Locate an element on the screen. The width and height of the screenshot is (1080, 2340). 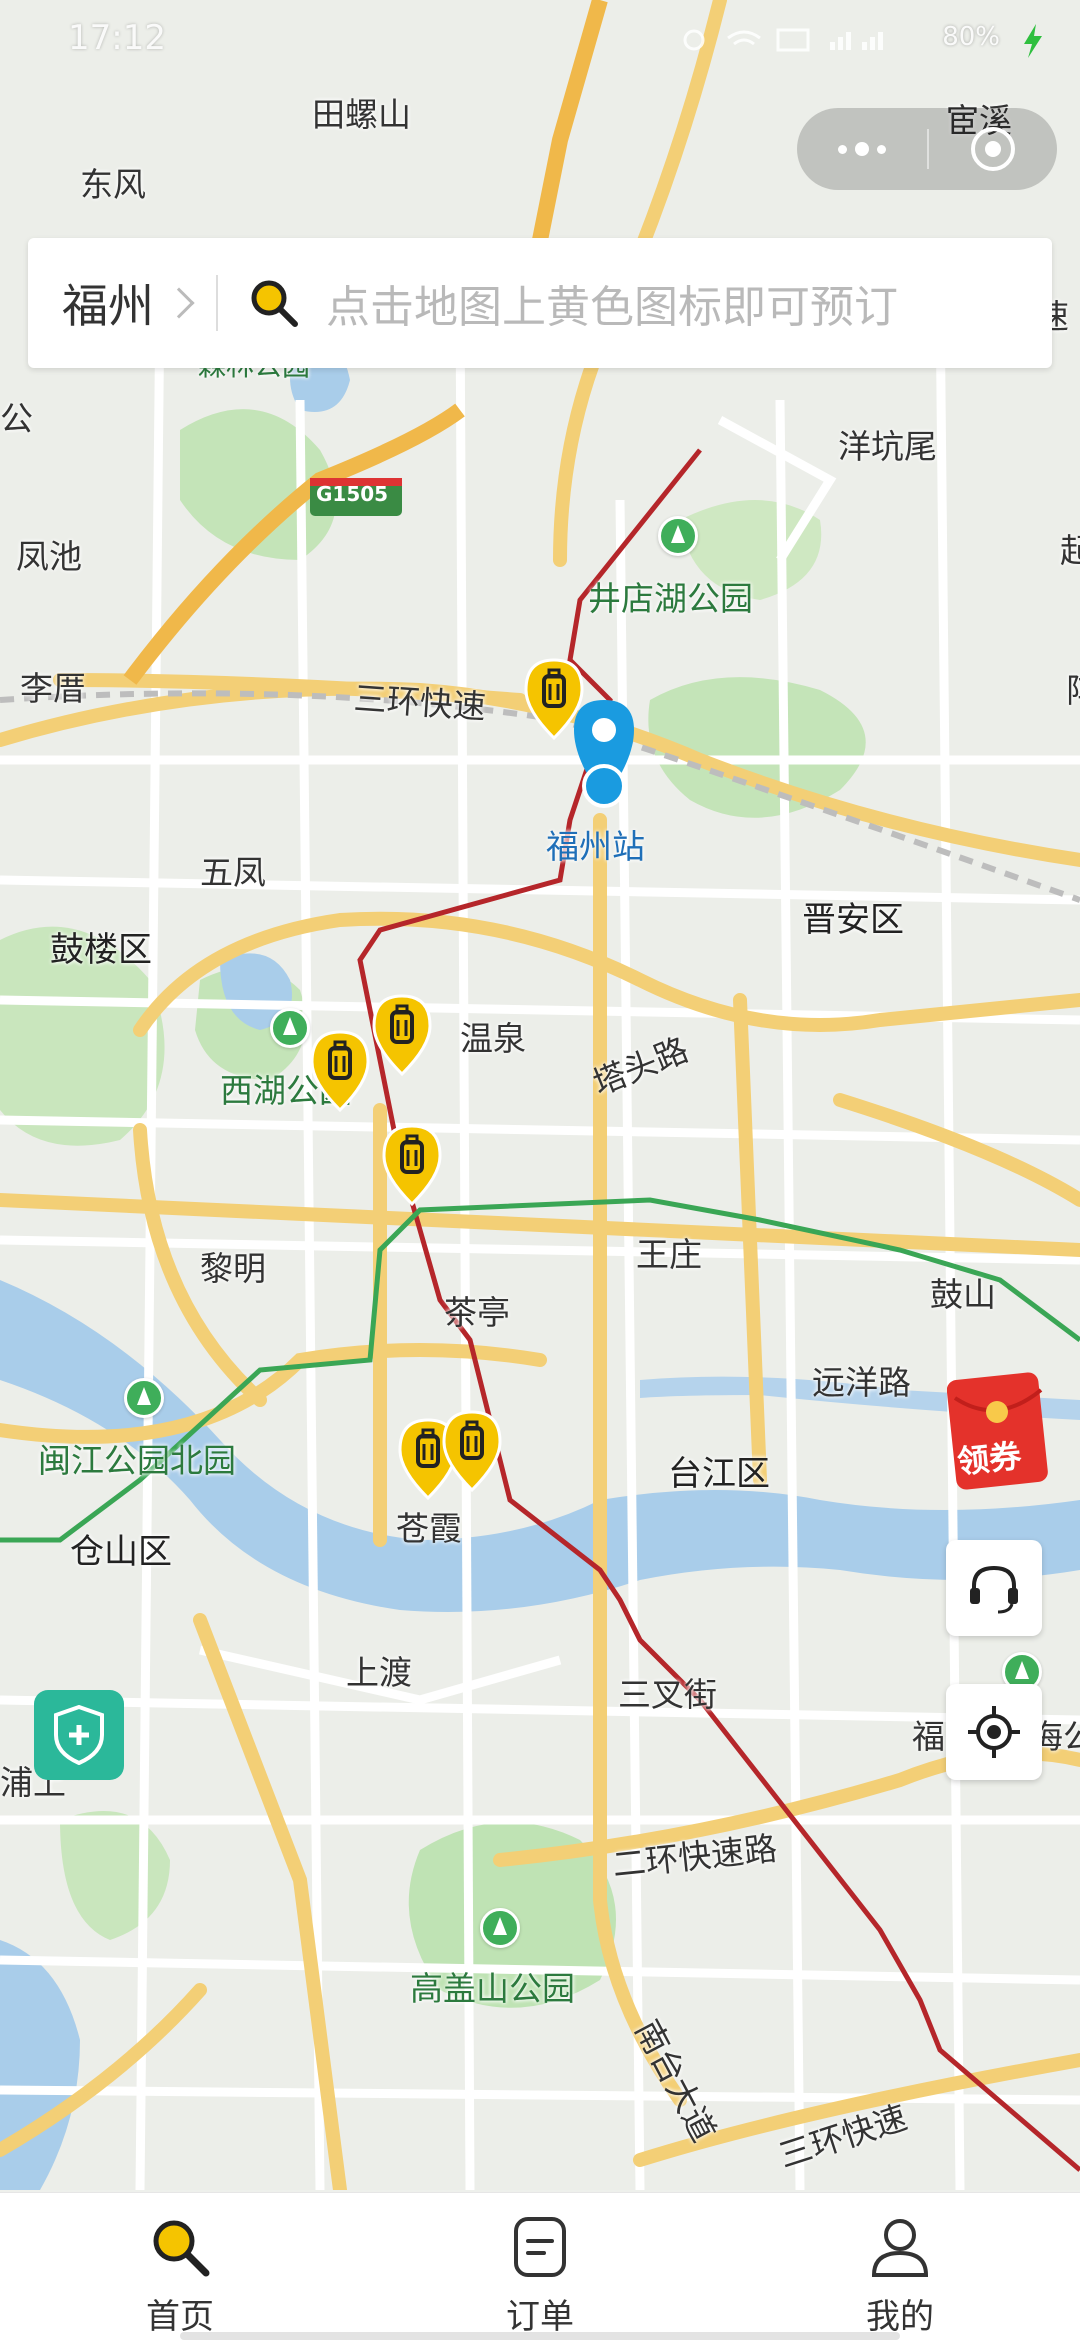
more-dots-icon is located at coordinates (862, 149).